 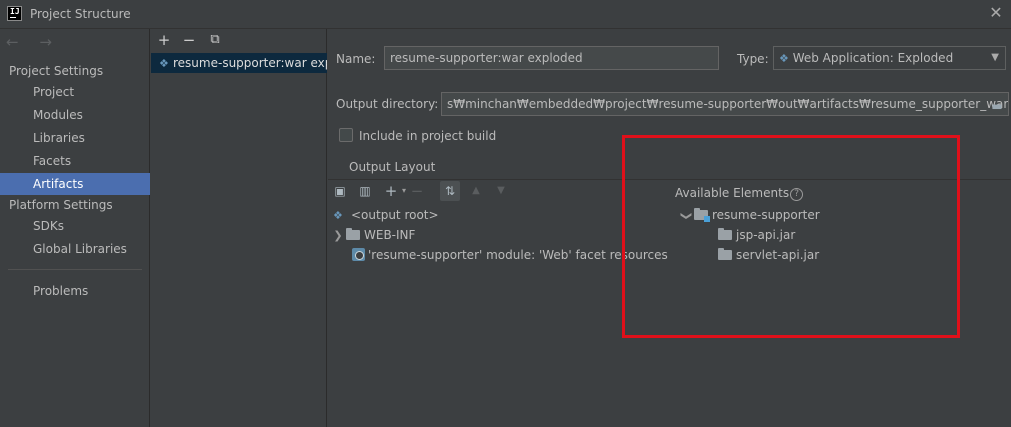 What do you see at coordinates (33, 42) in the screenshot?
I see `back-forward-arrows: ← →` at bounding box center [33, 42].